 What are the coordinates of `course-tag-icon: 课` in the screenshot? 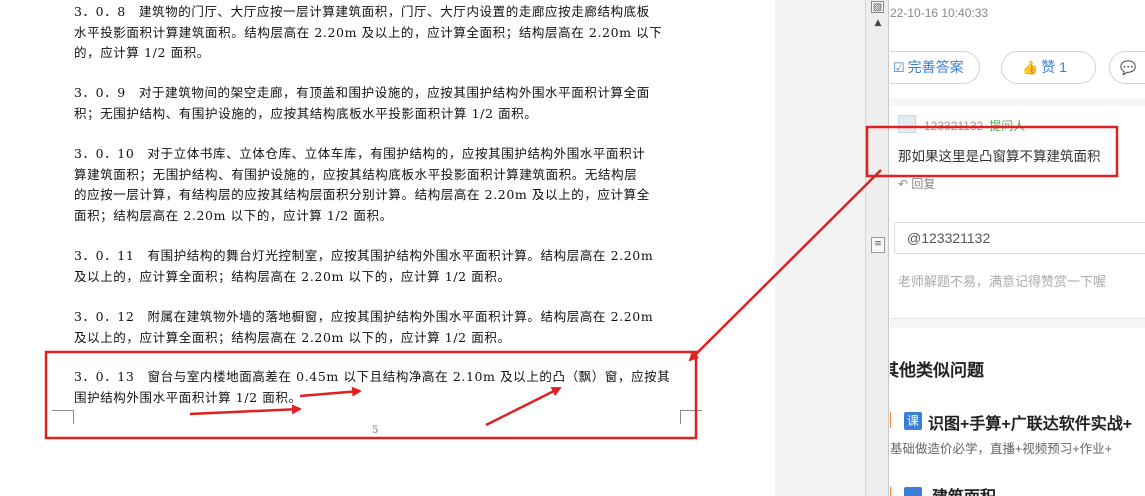 It's located at (913, 421).